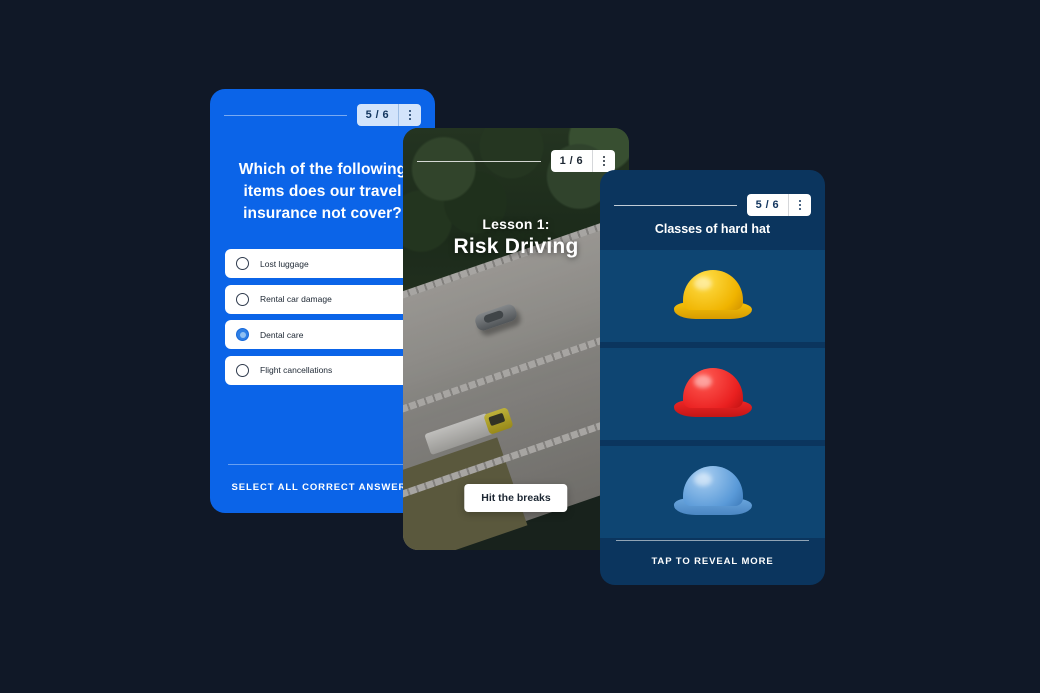 This screenshot has height=693, width=1040. Describe the element at coordinates (712, 561) in the screenshot. I see `hats-footer-cta: TAP TO REVEAL MORE` at that location.